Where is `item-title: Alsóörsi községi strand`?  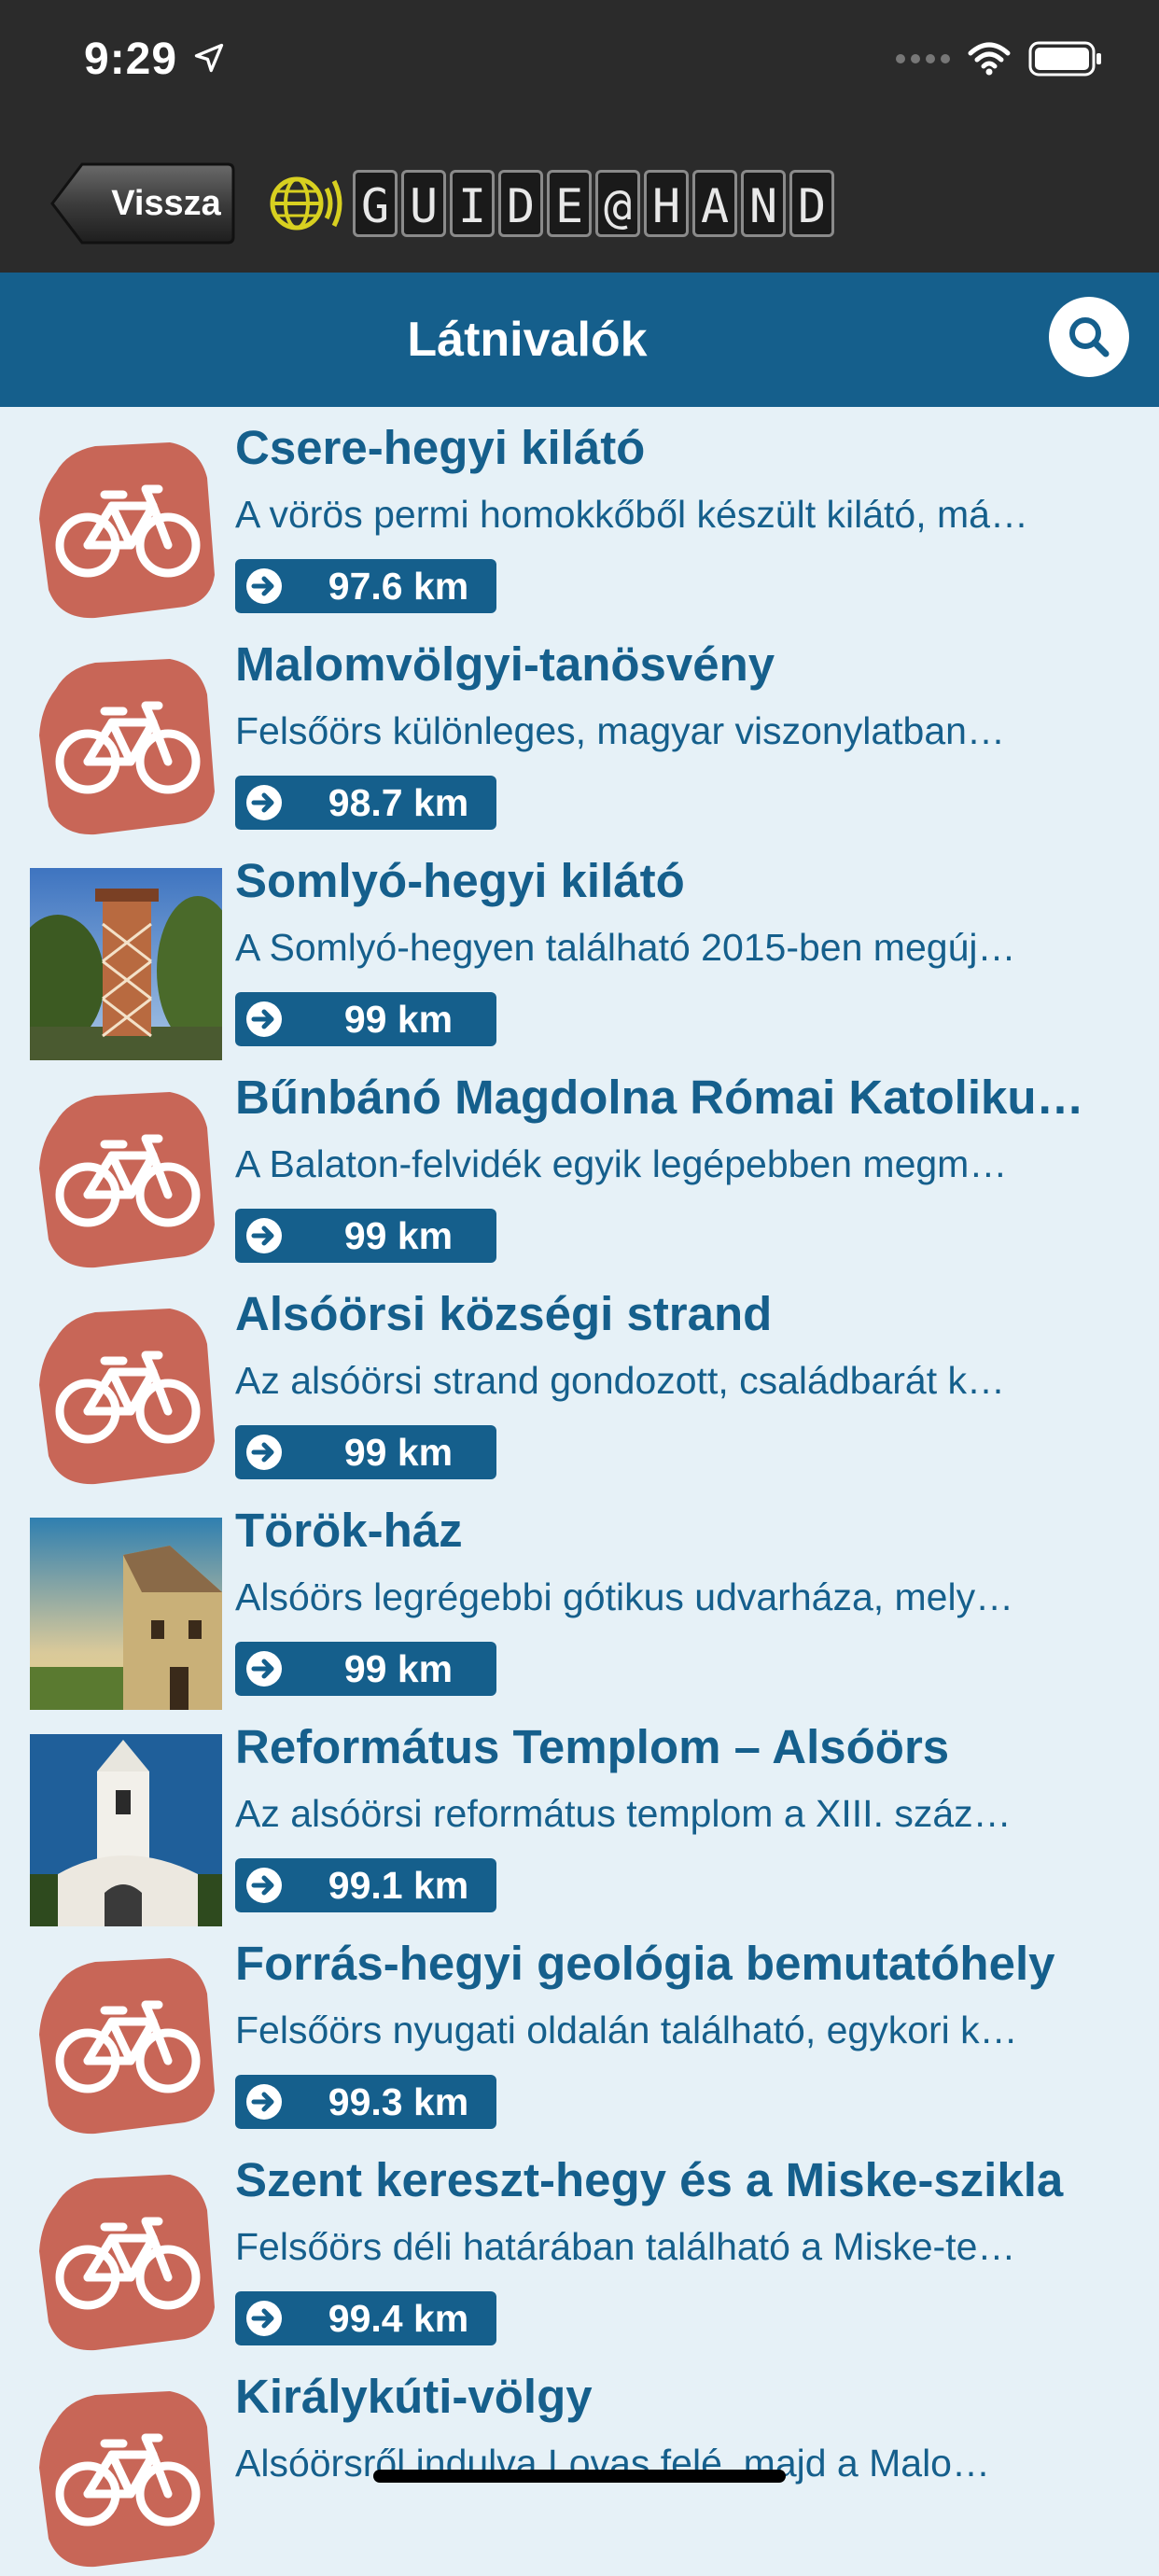
item-title: Alsóörsi községi strand is located at coordinates (504, 1313).